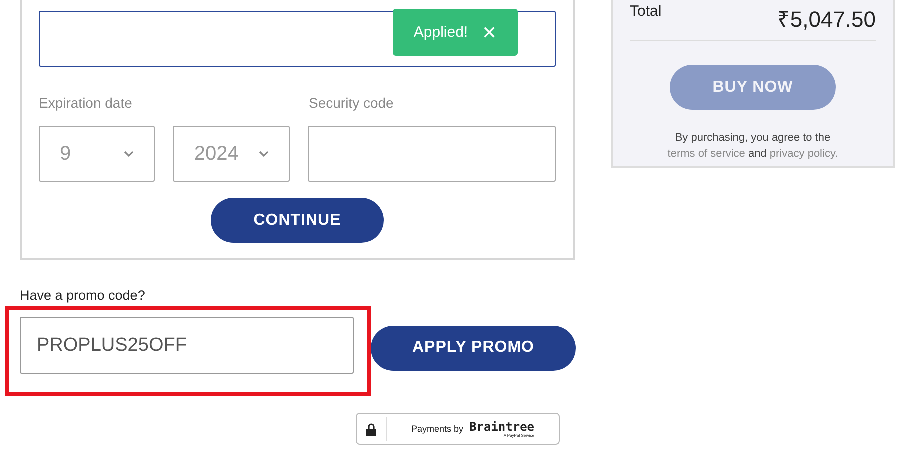 The width and height of the screenshot is (903, 450). I want to click on lock-icon, so click(371, 429).